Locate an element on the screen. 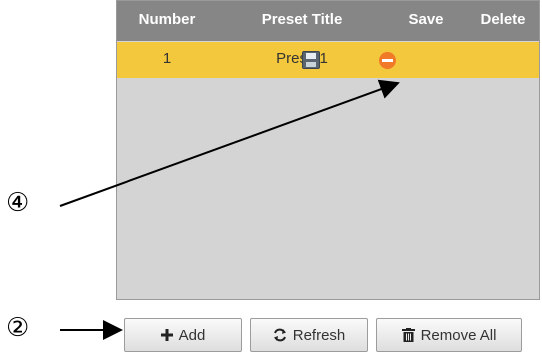 The height and width of the screenshot is (352, 542). remove-all-button: Remove All is located at coordinates (449, 335).